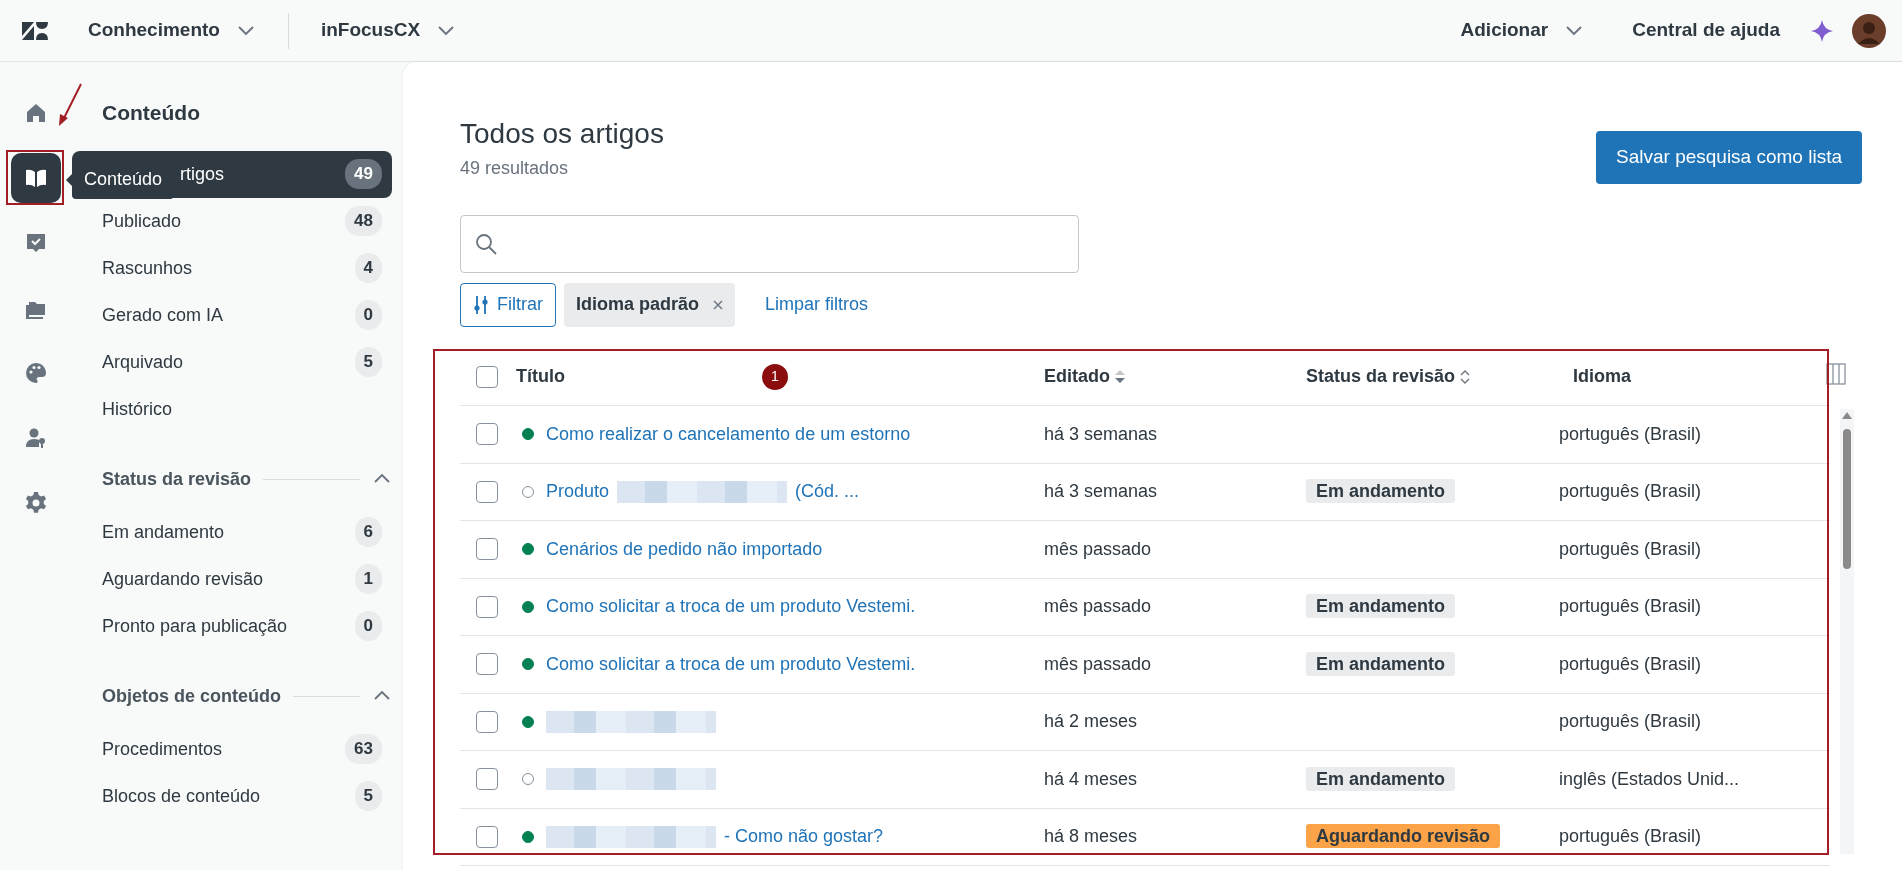  Describe the element at coordinates (728, 434) in the screenshot. I see `article-link: Como realizar o cancelamento de um estorno` at that location.